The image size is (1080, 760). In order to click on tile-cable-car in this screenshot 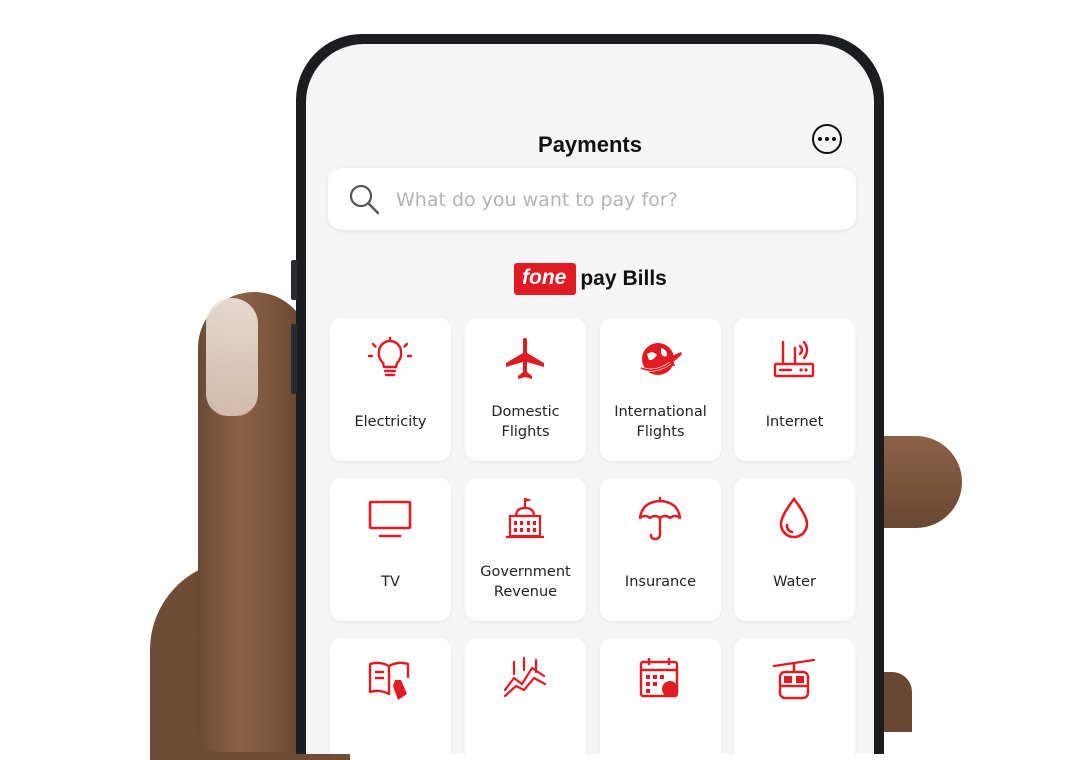, I will do `click(794, 696)`.